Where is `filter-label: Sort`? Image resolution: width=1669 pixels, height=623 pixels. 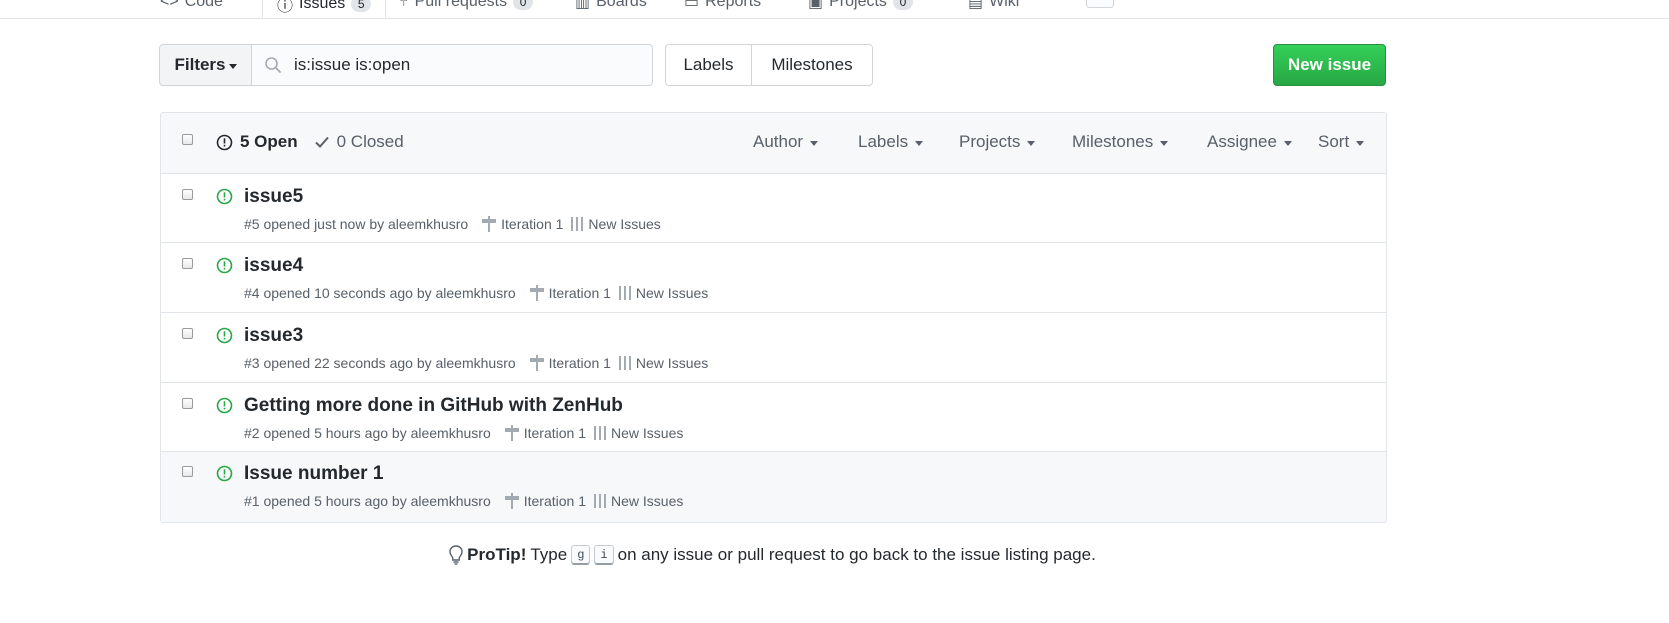 filter-label: Sort is located at coordinates (1334, 141).